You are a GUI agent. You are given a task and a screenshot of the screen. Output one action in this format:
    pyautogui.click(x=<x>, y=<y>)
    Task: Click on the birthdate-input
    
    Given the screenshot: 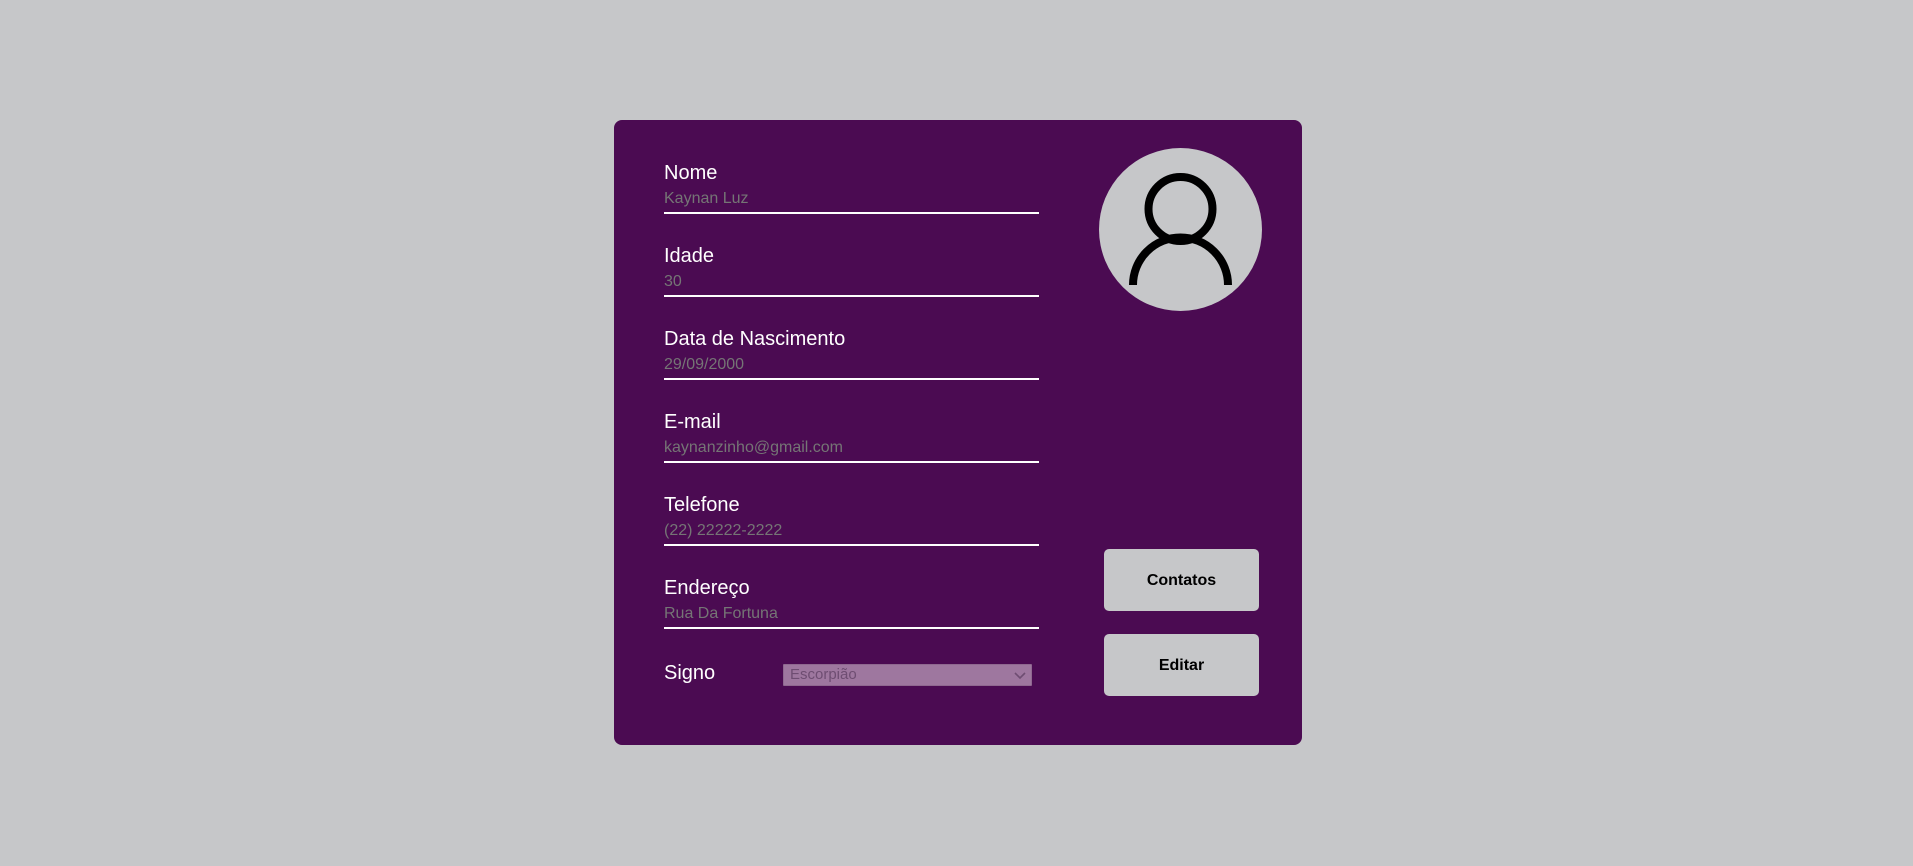 What is the action you would take?
    pyautogui.click(x=851, y=366)
    